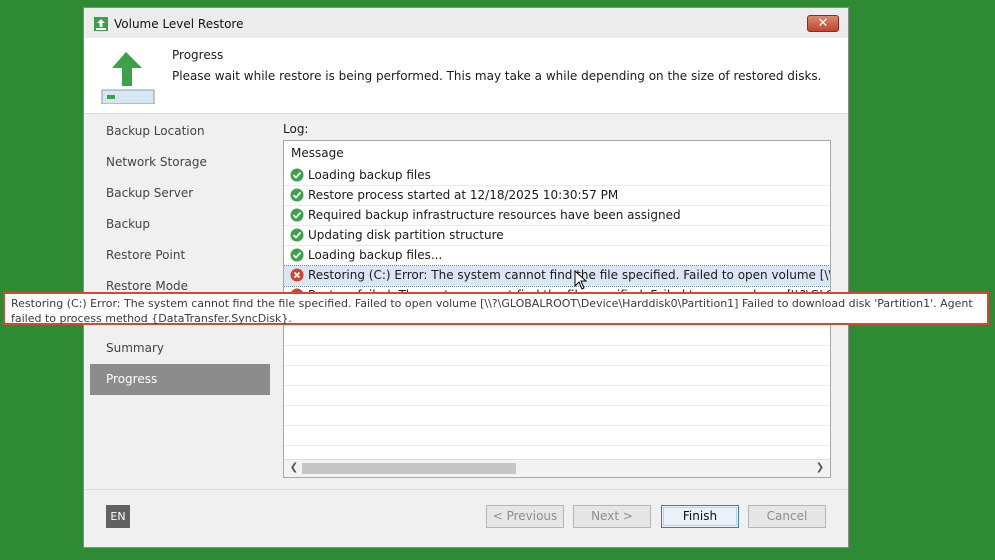  Describe the element at coordinates (128, 78) in the screenshot. I see `restore-arrow-icon` at that location.